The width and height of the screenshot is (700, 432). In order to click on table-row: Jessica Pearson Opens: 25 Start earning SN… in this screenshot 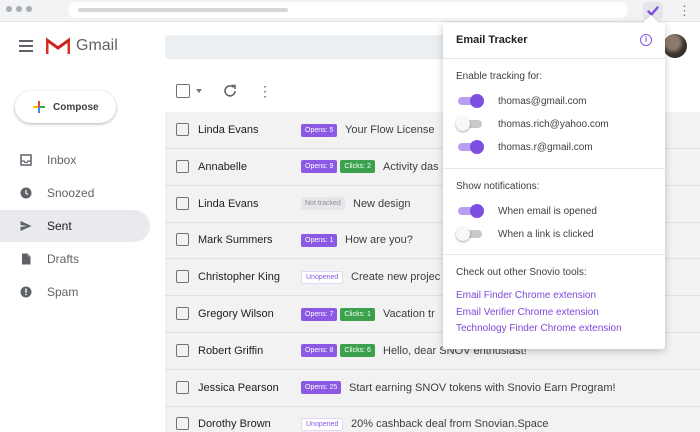, I will do `click(432, 388)`.